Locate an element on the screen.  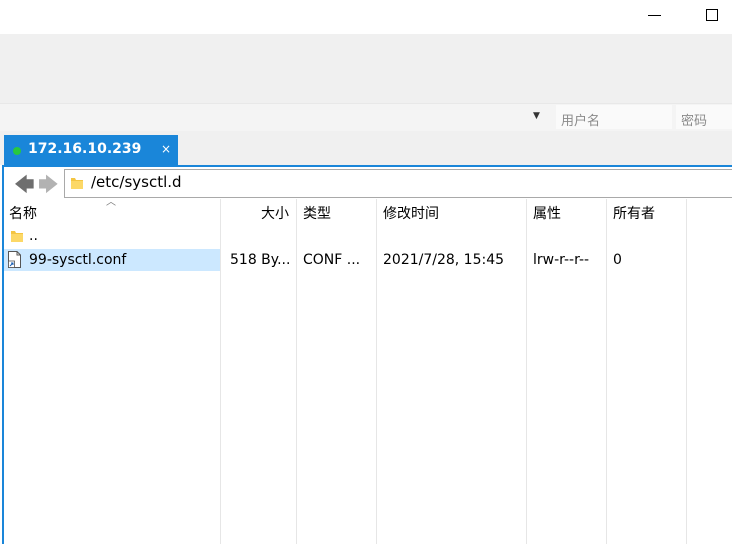
sort-ascending-icon: ︿ is located at coordinates (111, 202).